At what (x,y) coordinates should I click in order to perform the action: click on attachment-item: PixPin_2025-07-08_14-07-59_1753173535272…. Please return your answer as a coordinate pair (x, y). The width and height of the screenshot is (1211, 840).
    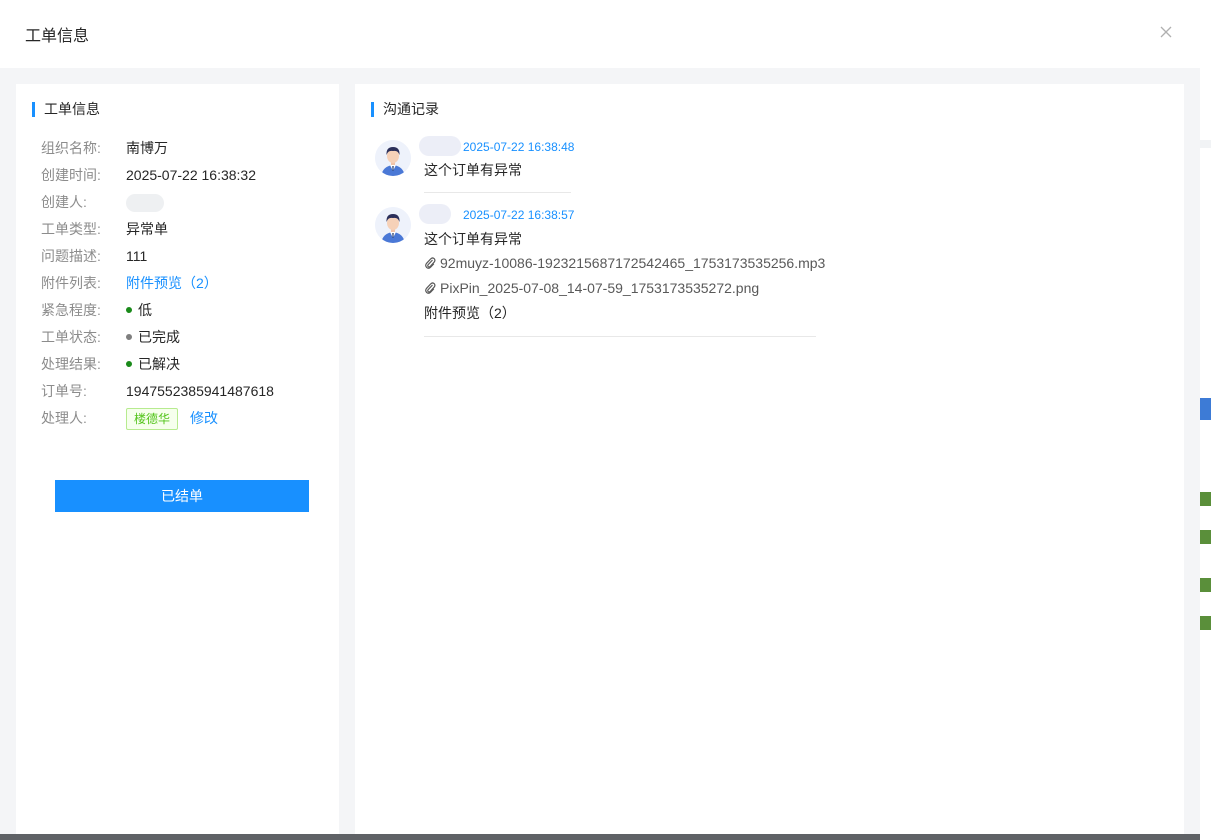
    Looking at the image, I should click on (591, 288).